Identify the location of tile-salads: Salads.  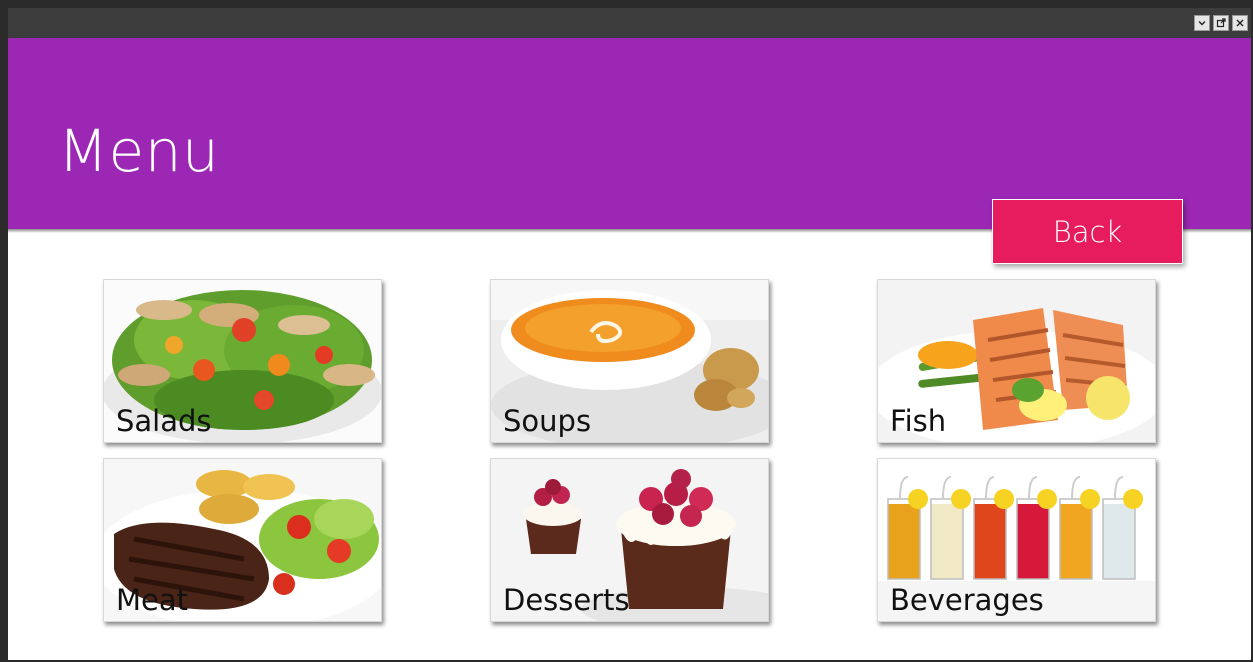
(242, 361).